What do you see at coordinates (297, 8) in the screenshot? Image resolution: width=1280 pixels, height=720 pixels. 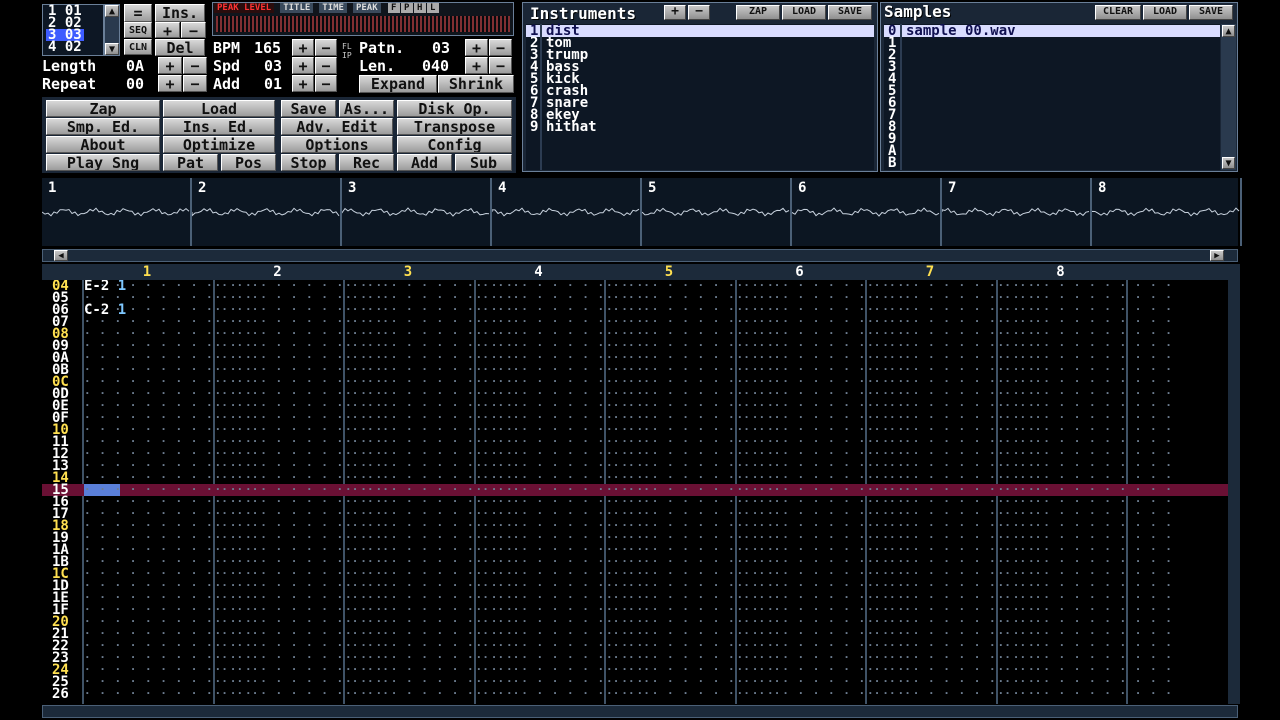 I see `meter-tab: TITLE` at bounding box center [297, 8].